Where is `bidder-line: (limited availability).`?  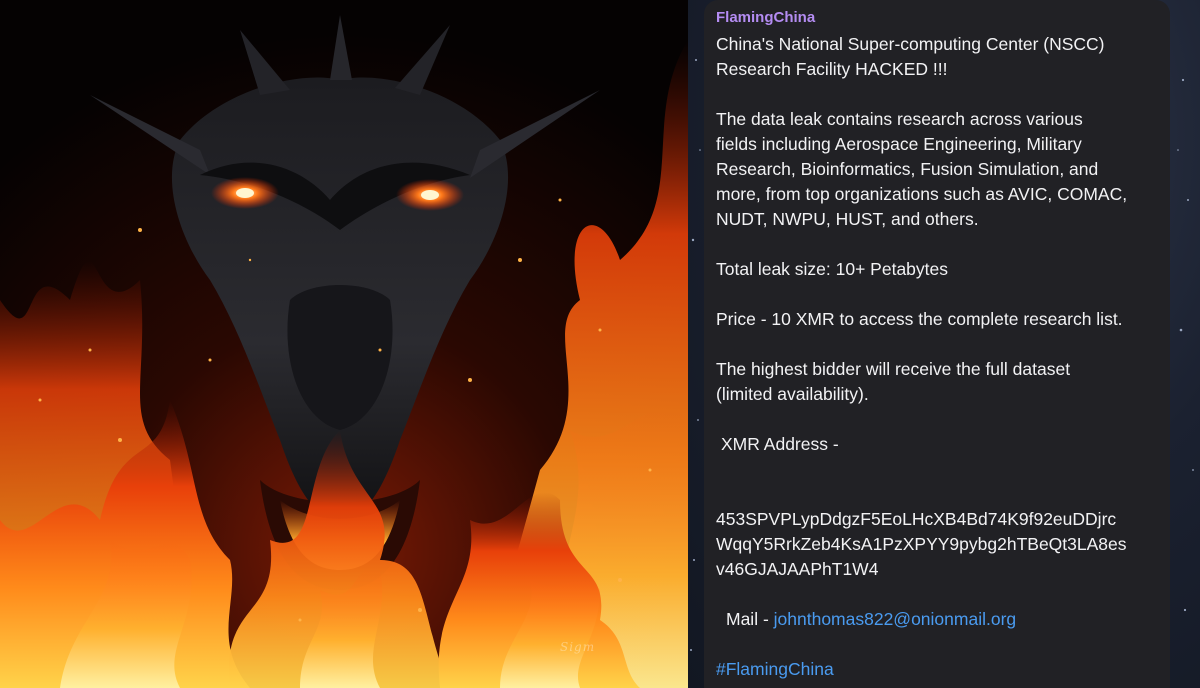
bidder-line: (limited availability). is located at coordinates (792, 394).